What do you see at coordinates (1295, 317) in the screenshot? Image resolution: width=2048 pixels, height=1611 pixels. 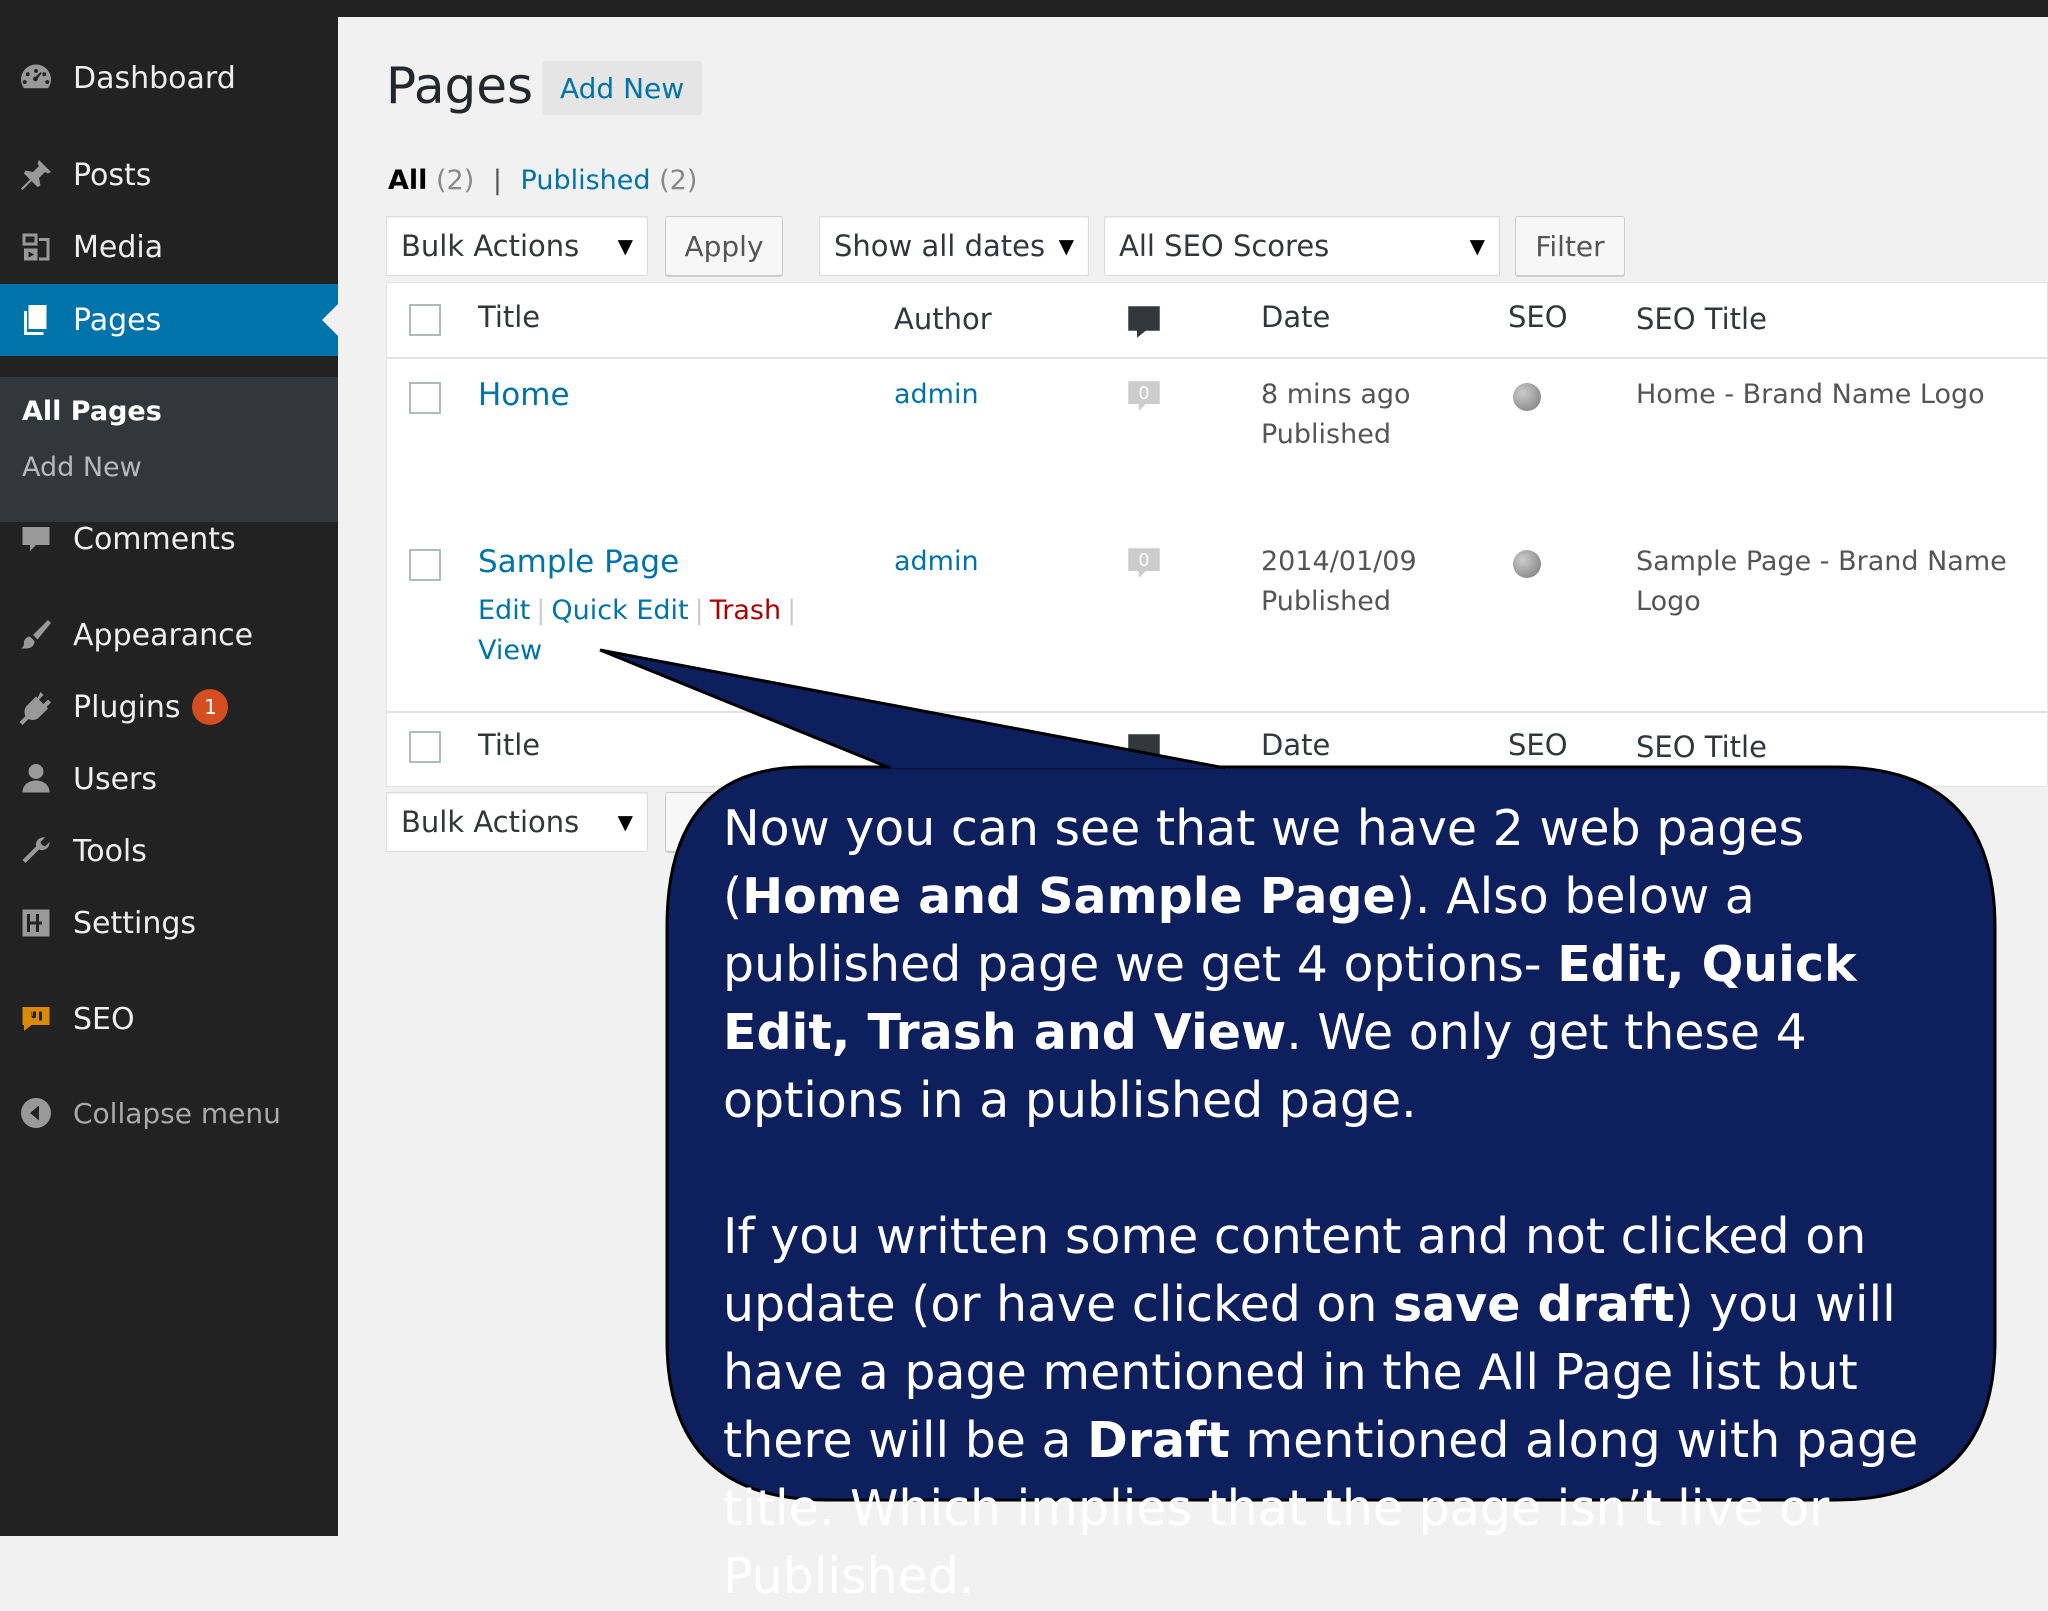 I see `column-header-date: Date` at bounding box center [1295, 317].